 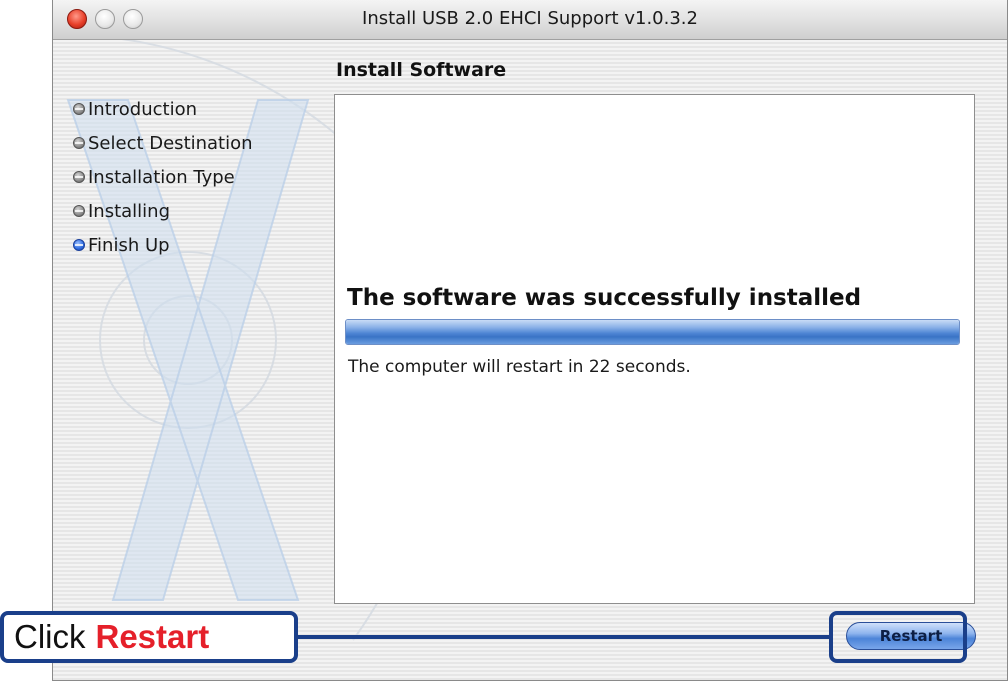 I want to click on title-bar: Install USB 2.0 EHCI Support v1.0.3.2, so click(x=530, y=20).